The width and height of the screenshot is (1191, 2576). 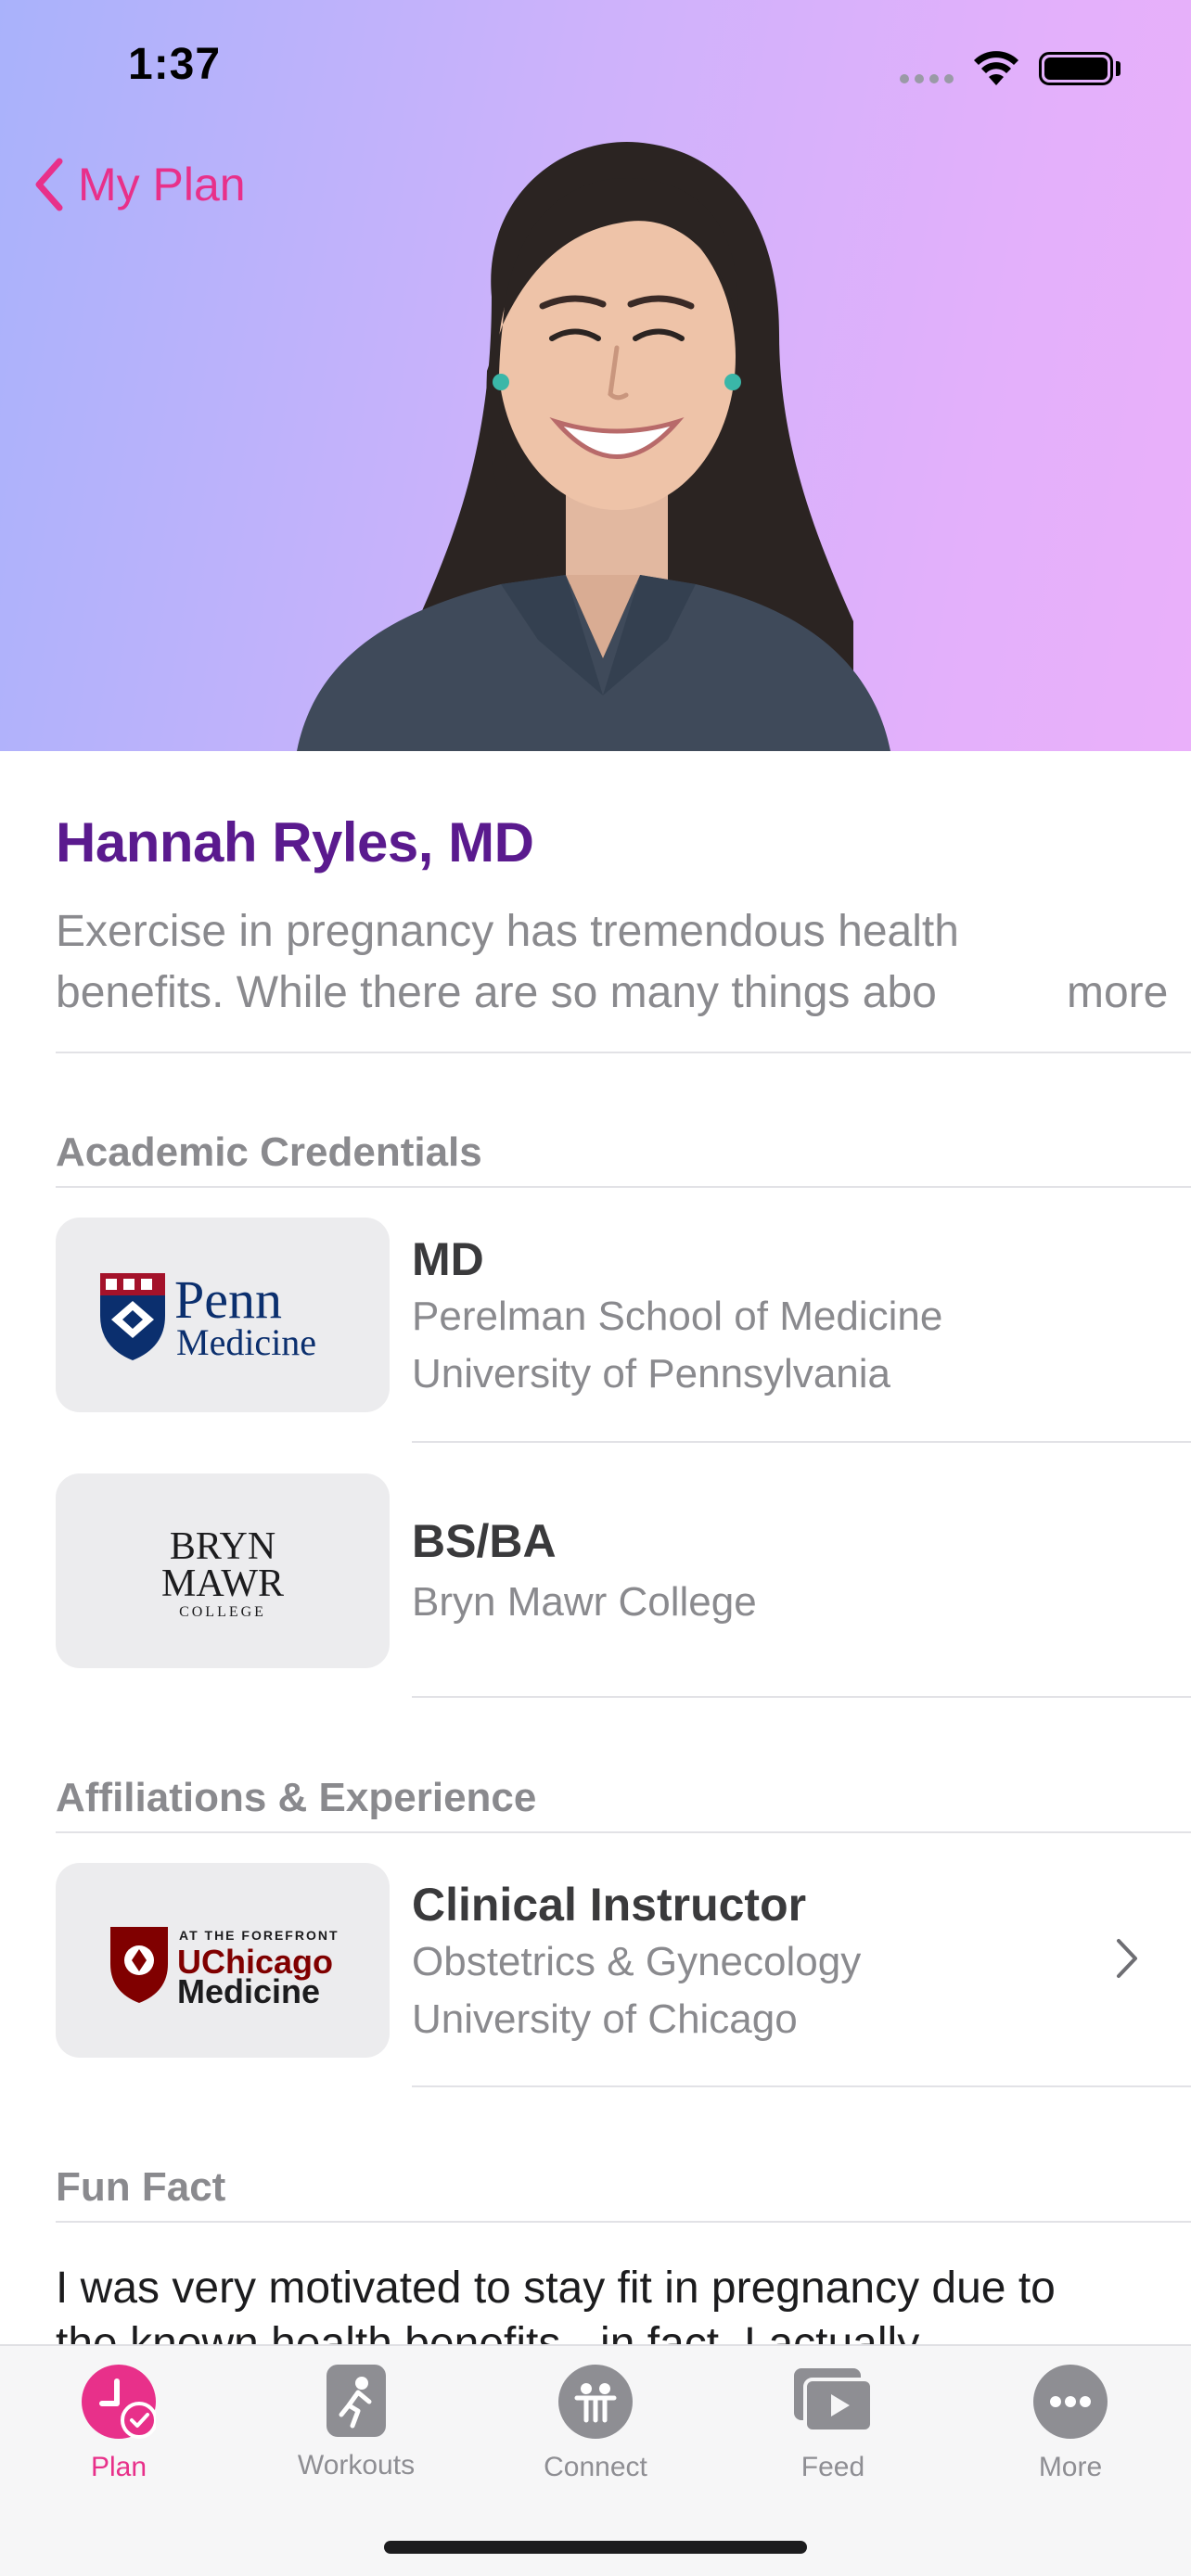 What do you see at coordinates (223, 1960) in the screenshot?
I see `uchicago-medicine-logo: AT THE FOREFRONT UChicago Medicine` at bounding box center [223, 1960].